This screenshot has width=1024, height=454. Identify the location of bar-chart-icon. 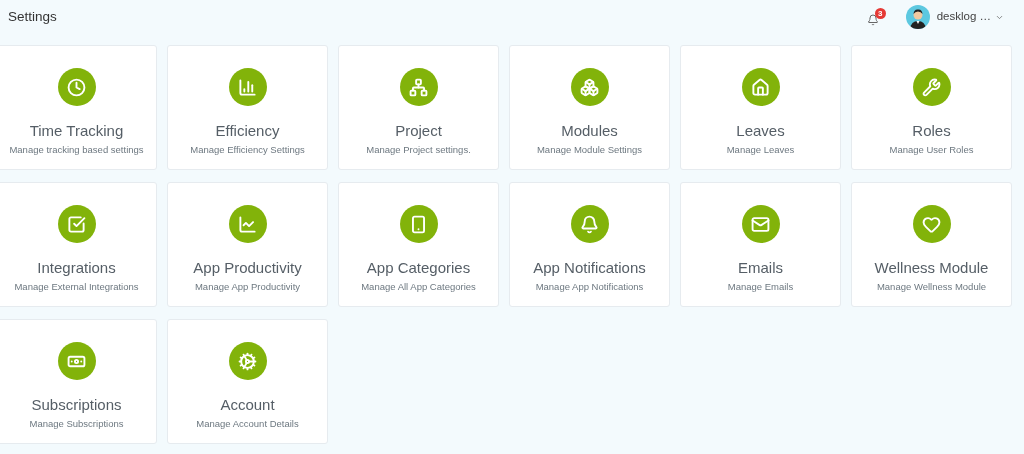
(247, 87).